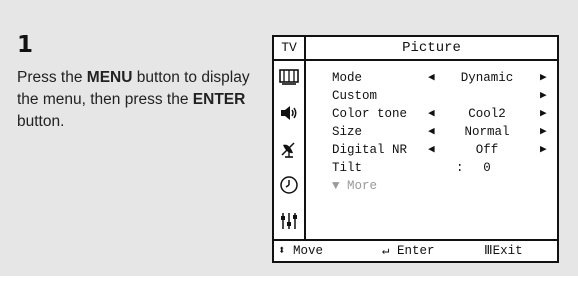  I want to click on step-number: 1, so click(25, 45).